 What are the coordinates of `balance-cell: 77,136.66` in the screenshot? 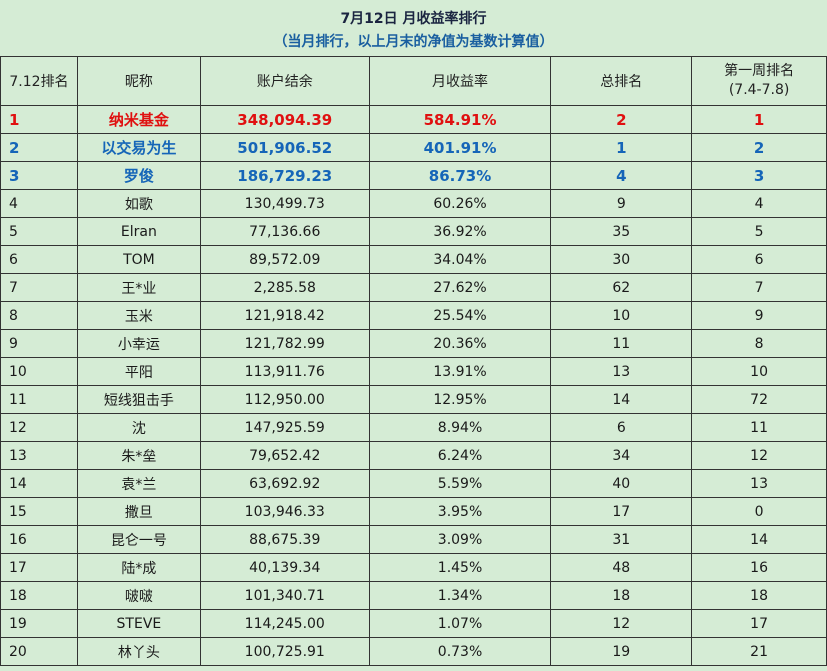 It's located at (284, 231).